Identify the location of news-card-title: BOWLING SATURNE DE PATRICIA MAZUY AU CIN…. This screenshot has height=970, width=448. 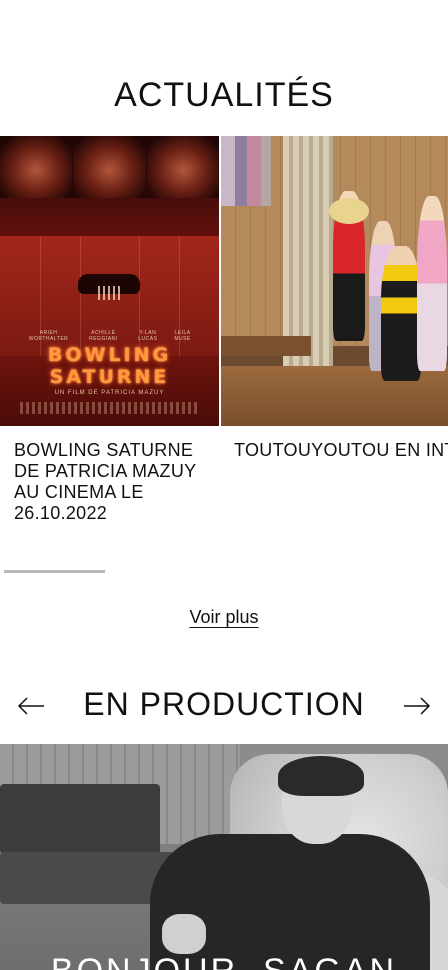
(109, 482).